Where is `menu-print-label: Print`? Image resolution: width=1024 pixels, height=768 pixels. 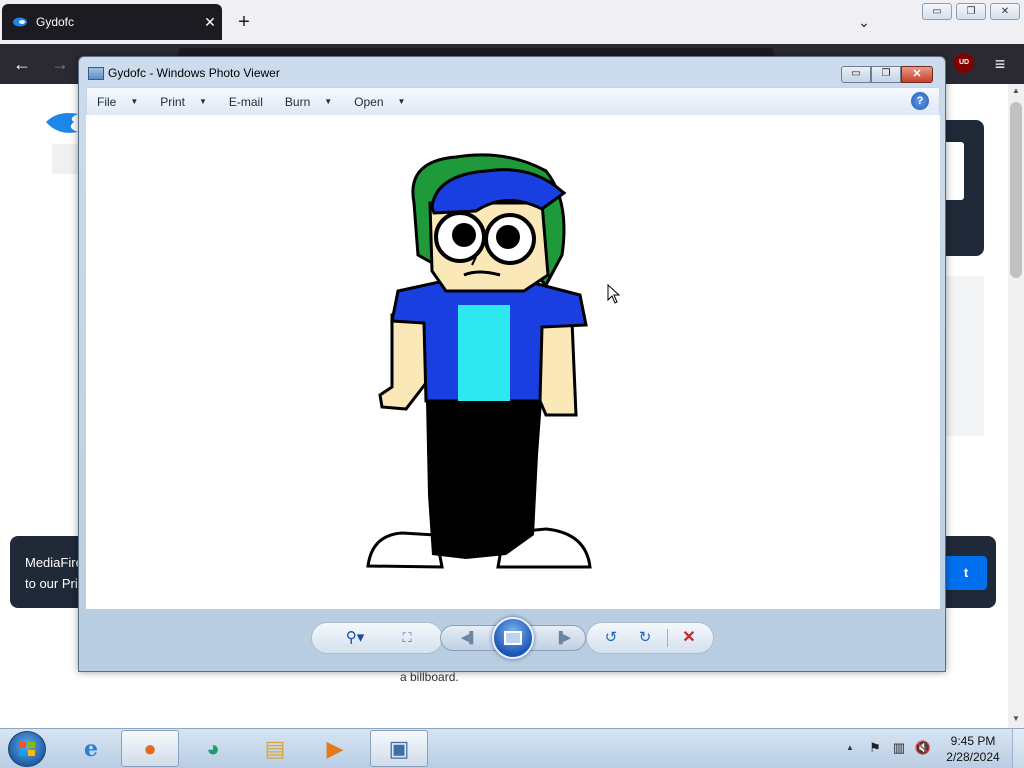 menu-print-label: Print is located at coordinates (172, 101).